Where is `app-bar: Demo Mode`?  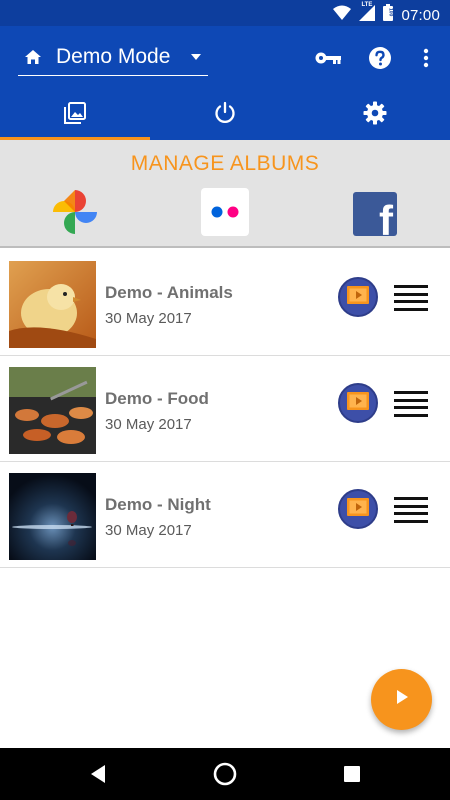
app-bar: Demo Mode is located at coordinates (225, 58).